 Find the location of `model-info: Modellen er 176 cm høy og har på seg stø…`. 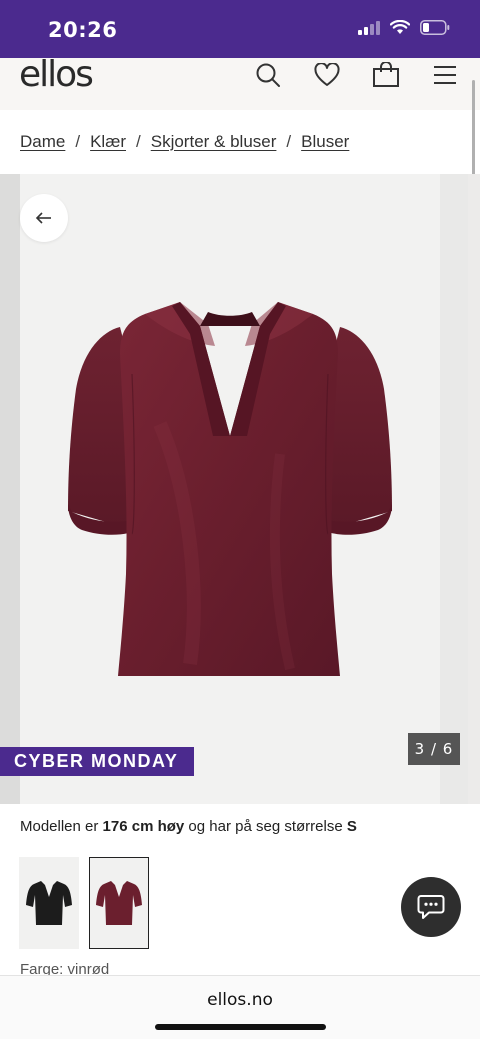

model-info: Modellen er 176 cm høy og har på seg stø… is located at coordinates (188, 826).